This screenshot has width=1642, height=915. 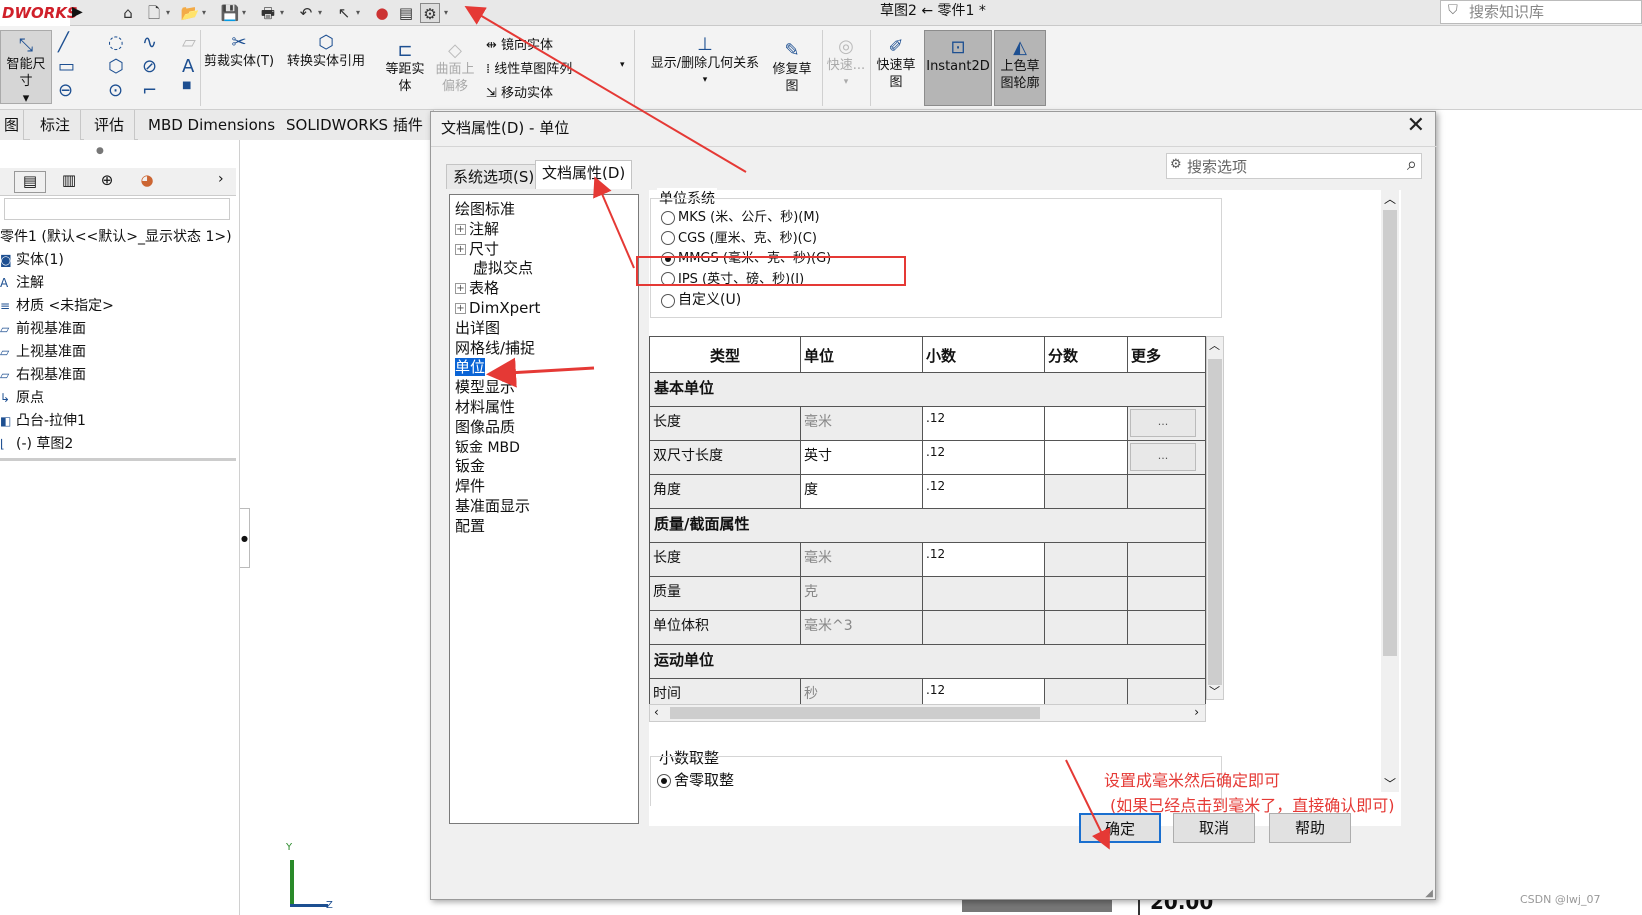 I want to click on arrow-to-document-tab, so click(x=614, y=222).